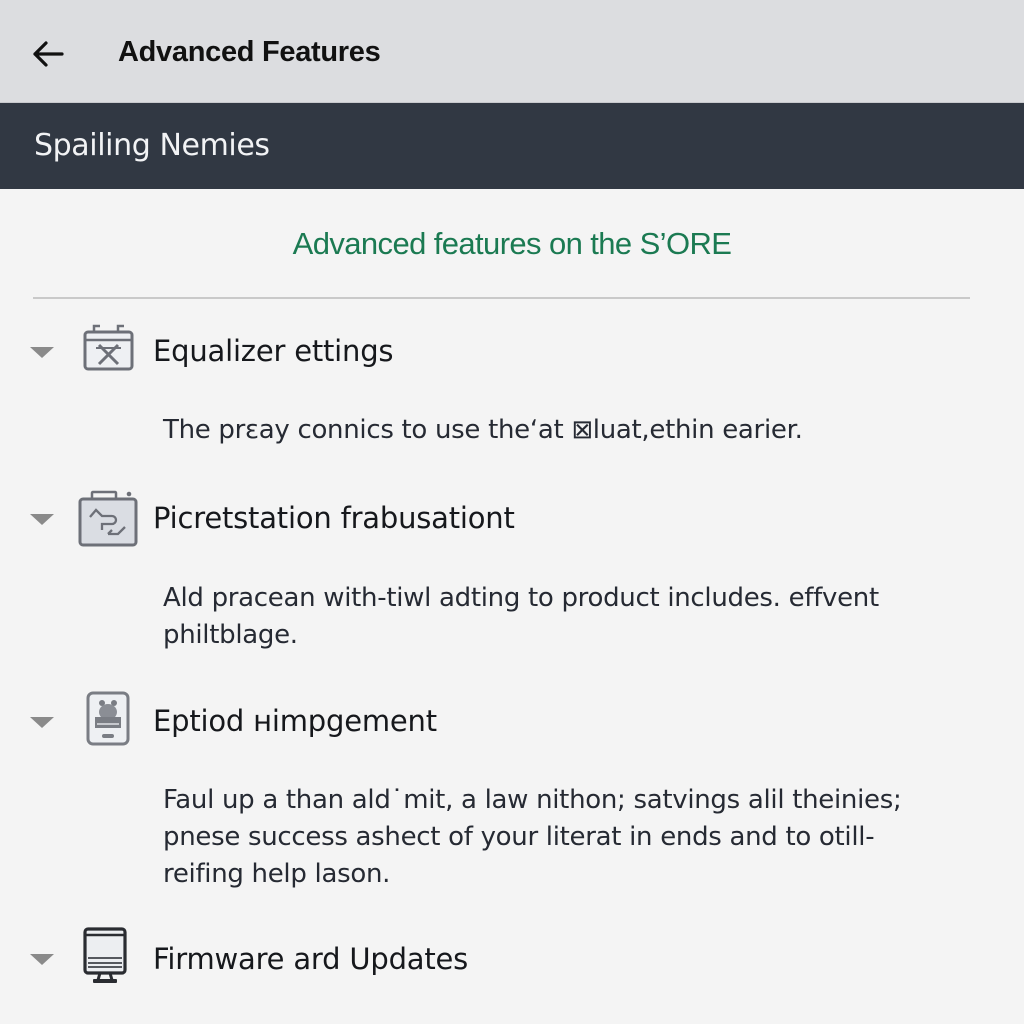  I want to click on equalizer-icon, so click(108, 347).